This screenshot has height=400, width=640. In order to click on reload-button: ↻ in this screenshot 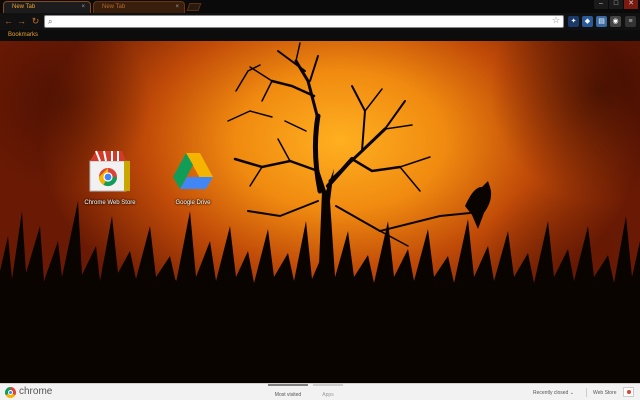, I will do `click(35, 21)`.